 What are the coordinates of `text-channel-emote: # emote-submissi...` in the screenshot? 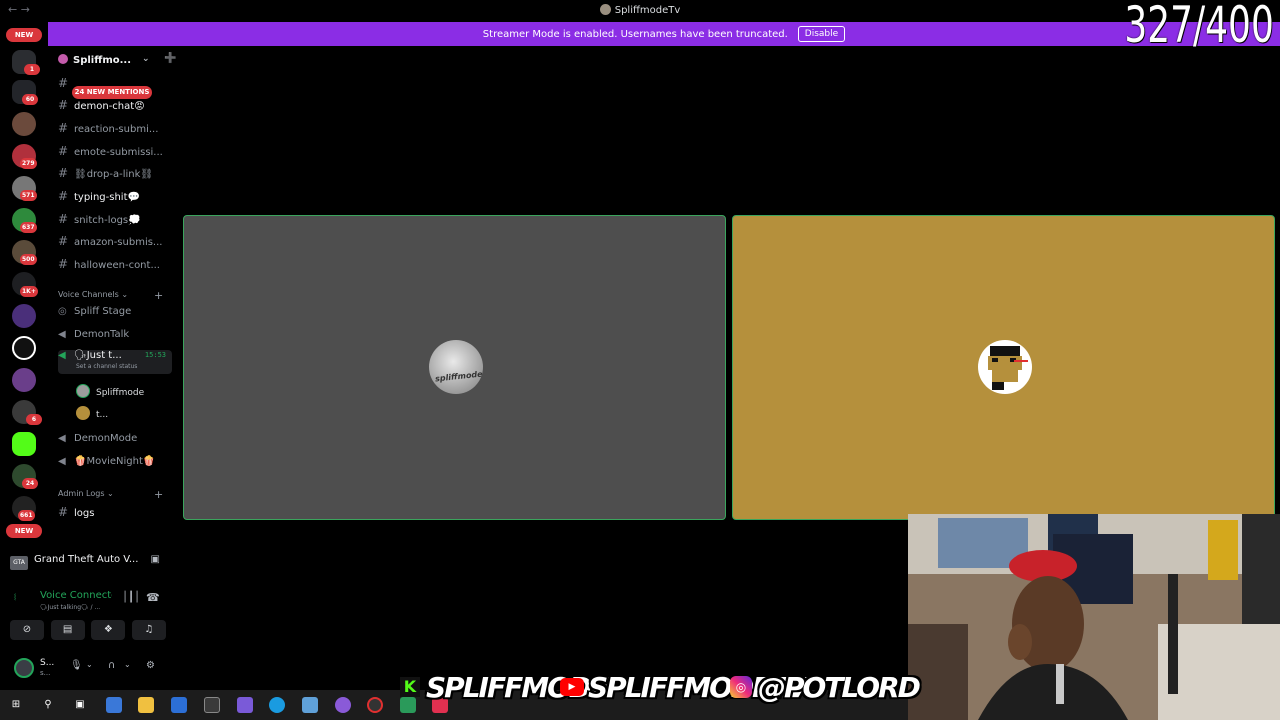 It's located at (116, 153).